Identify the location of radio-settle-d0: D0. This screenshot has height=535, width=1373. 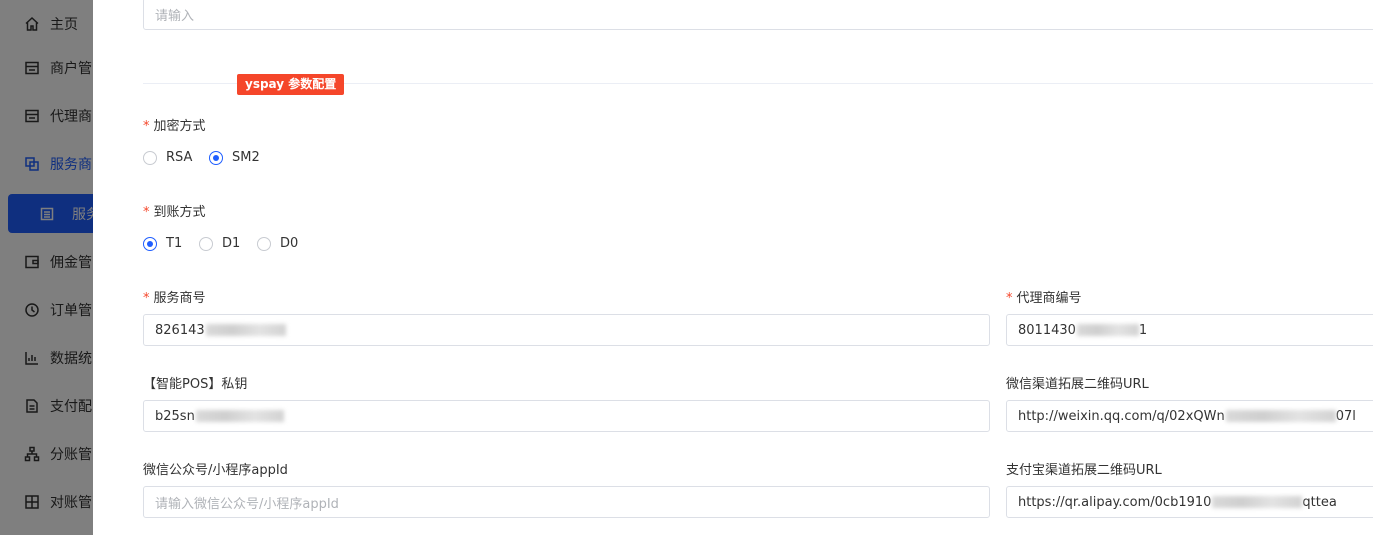
(277, 243).